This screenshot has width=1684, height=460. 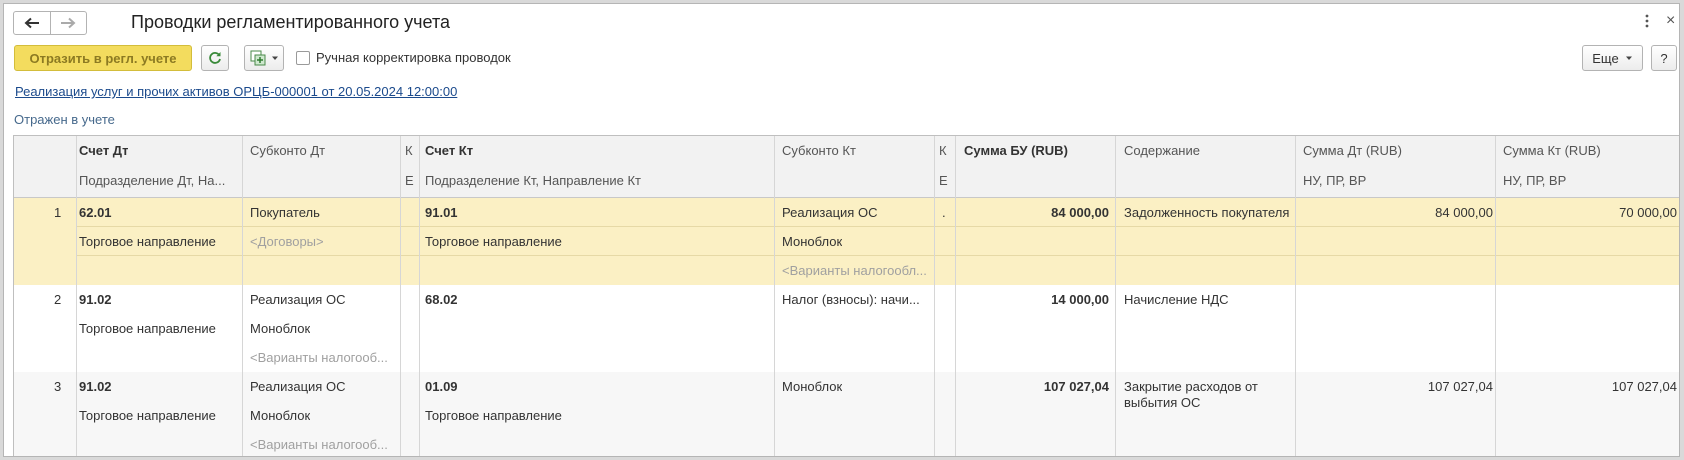 What do you see at coordinates (1034, 299) in the screenshot?
I see `cell-sum-bu: 14 000,00` at bounding box center [1034, 299].